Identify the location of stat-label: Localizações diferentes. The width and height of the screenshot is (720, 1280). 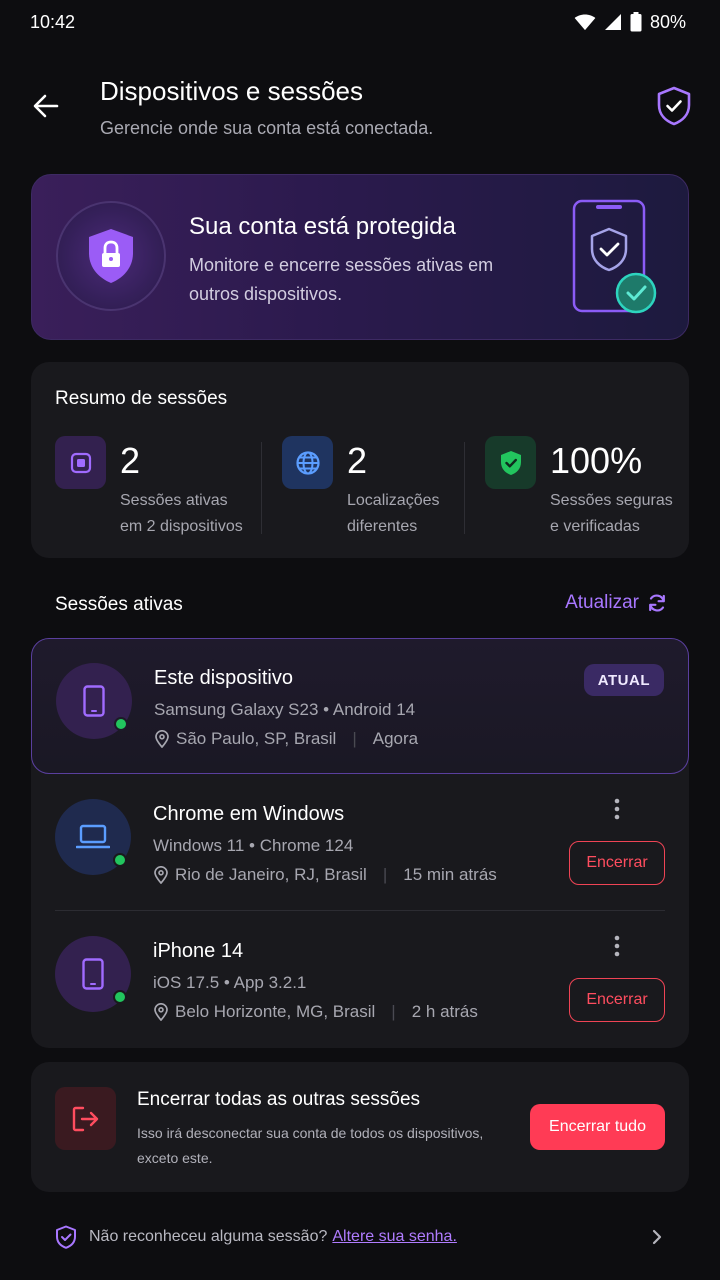
(393, 513).